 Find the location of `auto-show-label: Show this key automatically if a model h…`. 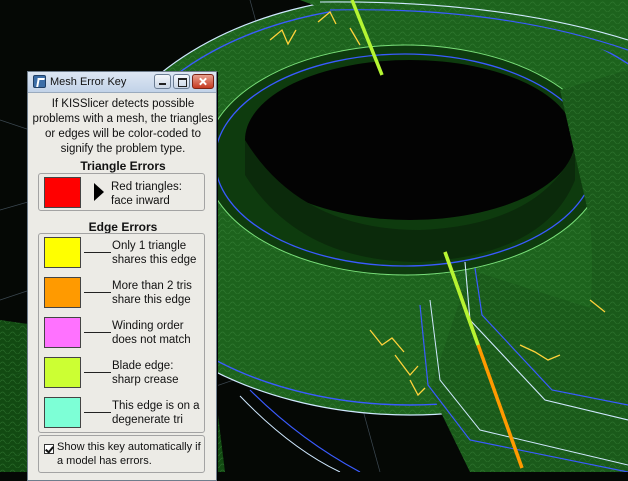

auto-show-label: Show this key automatically if a model h… is located at coordinates (132, 454).